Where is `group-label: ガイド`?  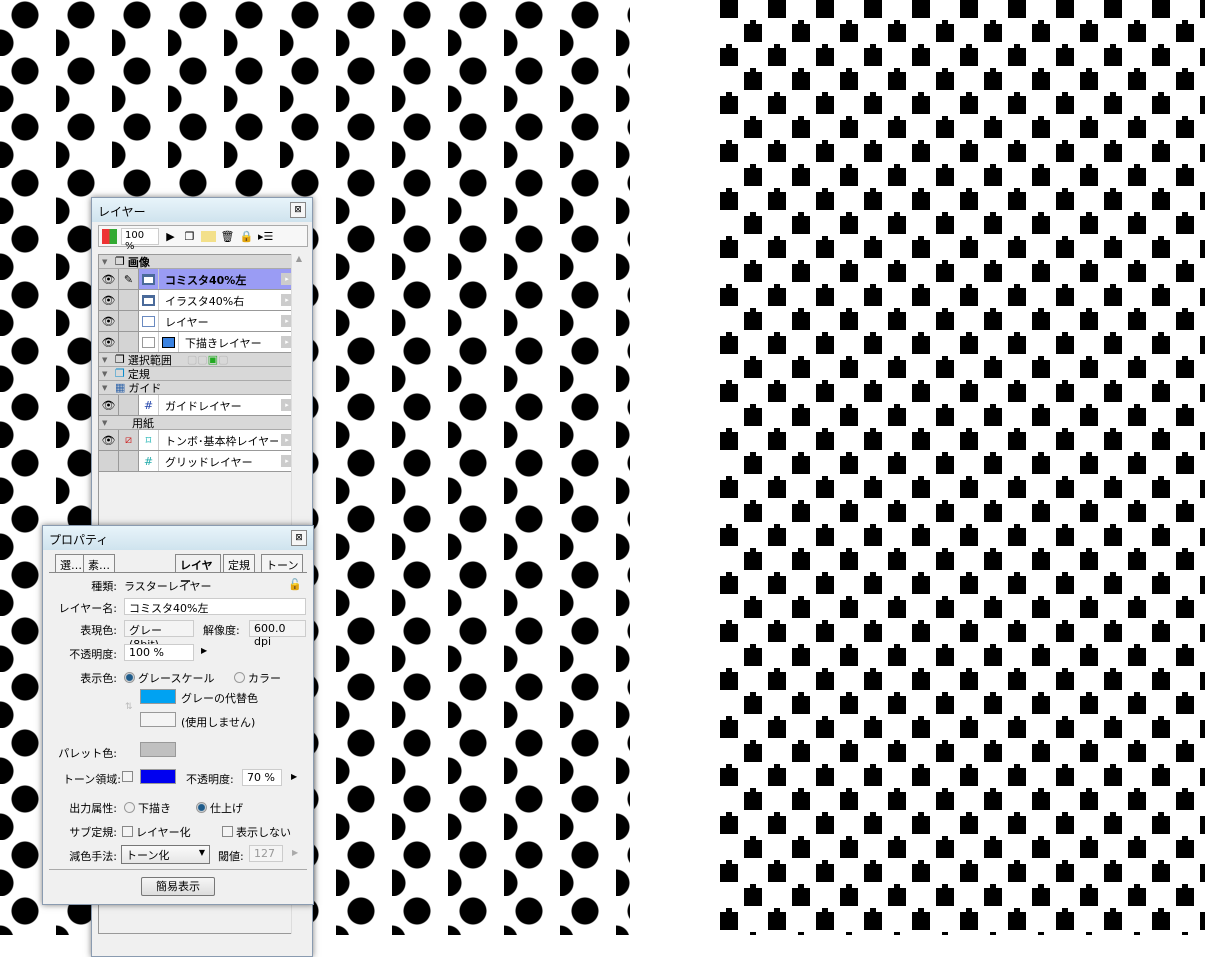
group-label: ガイド is located at coordinates (145, 388).